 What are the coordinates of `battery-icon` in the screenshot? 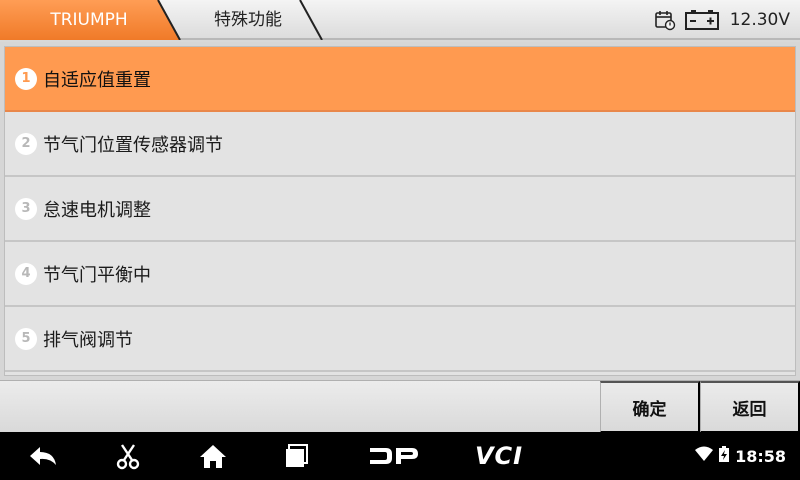 It's located at (702, 20).